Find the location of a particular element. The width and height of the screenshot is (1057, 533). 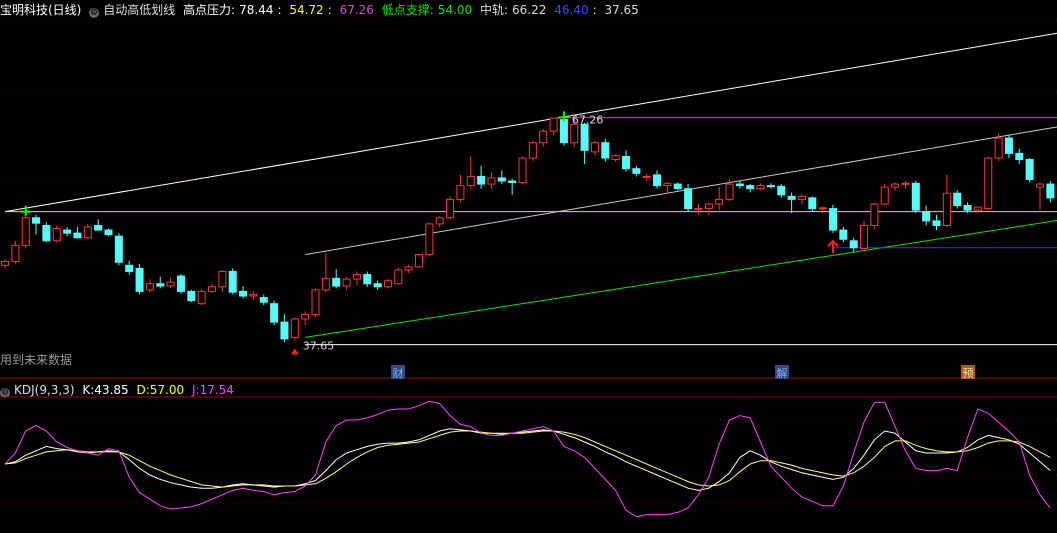

event-badge-label: 解 is located at coordinates (782, 373).